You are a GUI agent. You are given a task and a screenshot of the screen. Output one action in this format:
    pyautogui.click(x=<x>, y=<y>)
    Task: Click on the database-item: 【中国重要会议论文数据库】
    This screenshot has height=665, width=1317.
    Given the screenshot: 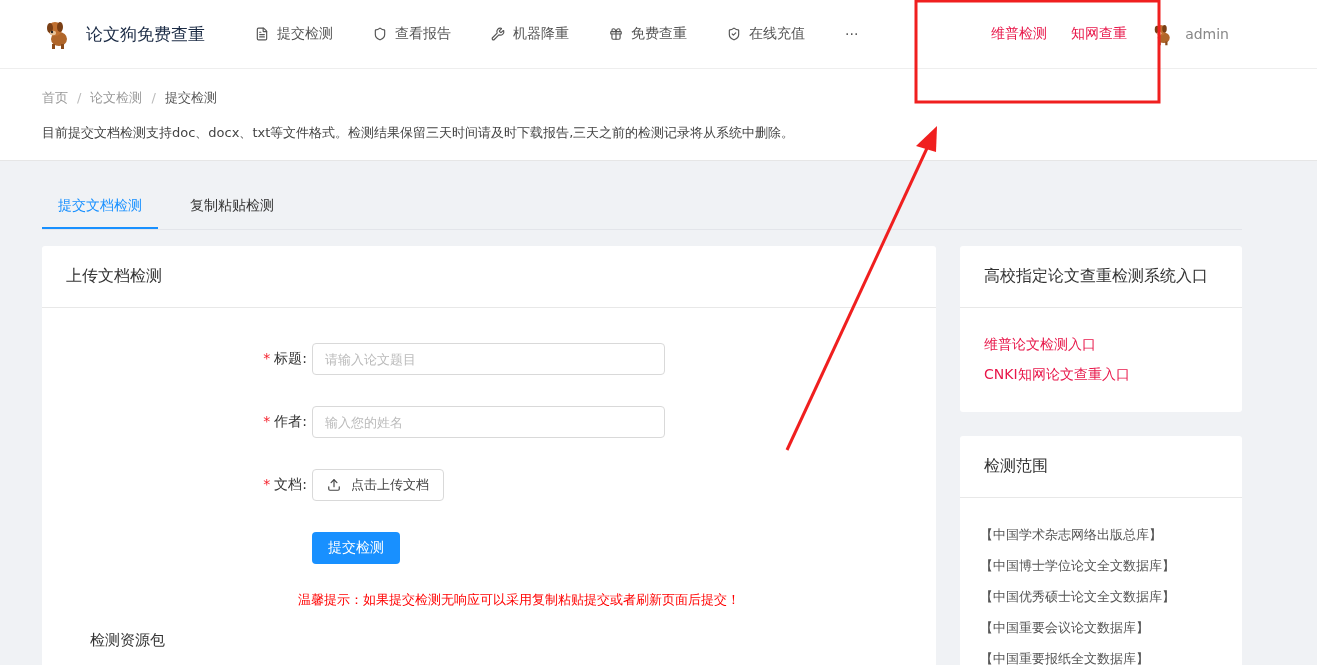 What is the action you would take?
    pyautogui.click(x=1065, y=628)
    